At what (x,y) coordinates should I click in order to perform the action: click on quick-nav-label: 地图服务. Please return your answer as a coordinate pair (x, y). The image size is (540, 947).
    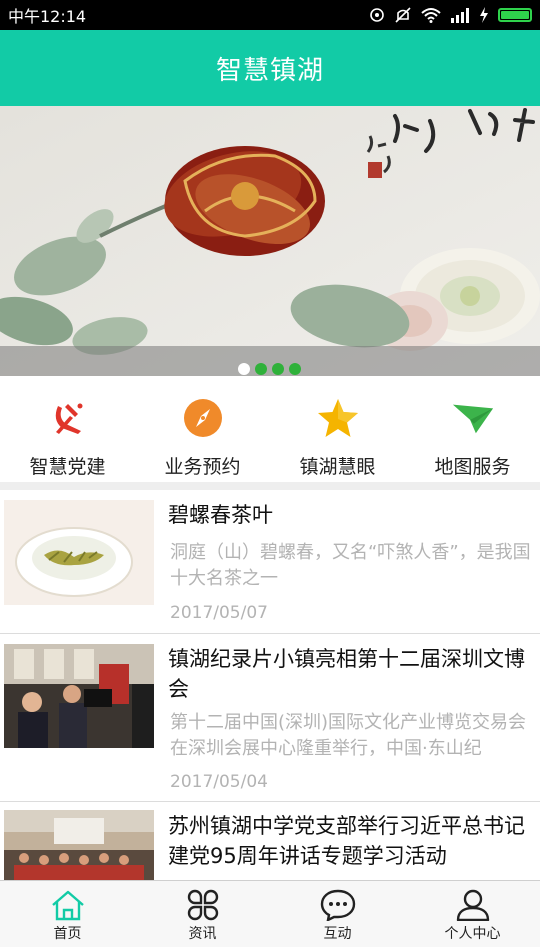
    Looking at the image, I should click on (472, 467).